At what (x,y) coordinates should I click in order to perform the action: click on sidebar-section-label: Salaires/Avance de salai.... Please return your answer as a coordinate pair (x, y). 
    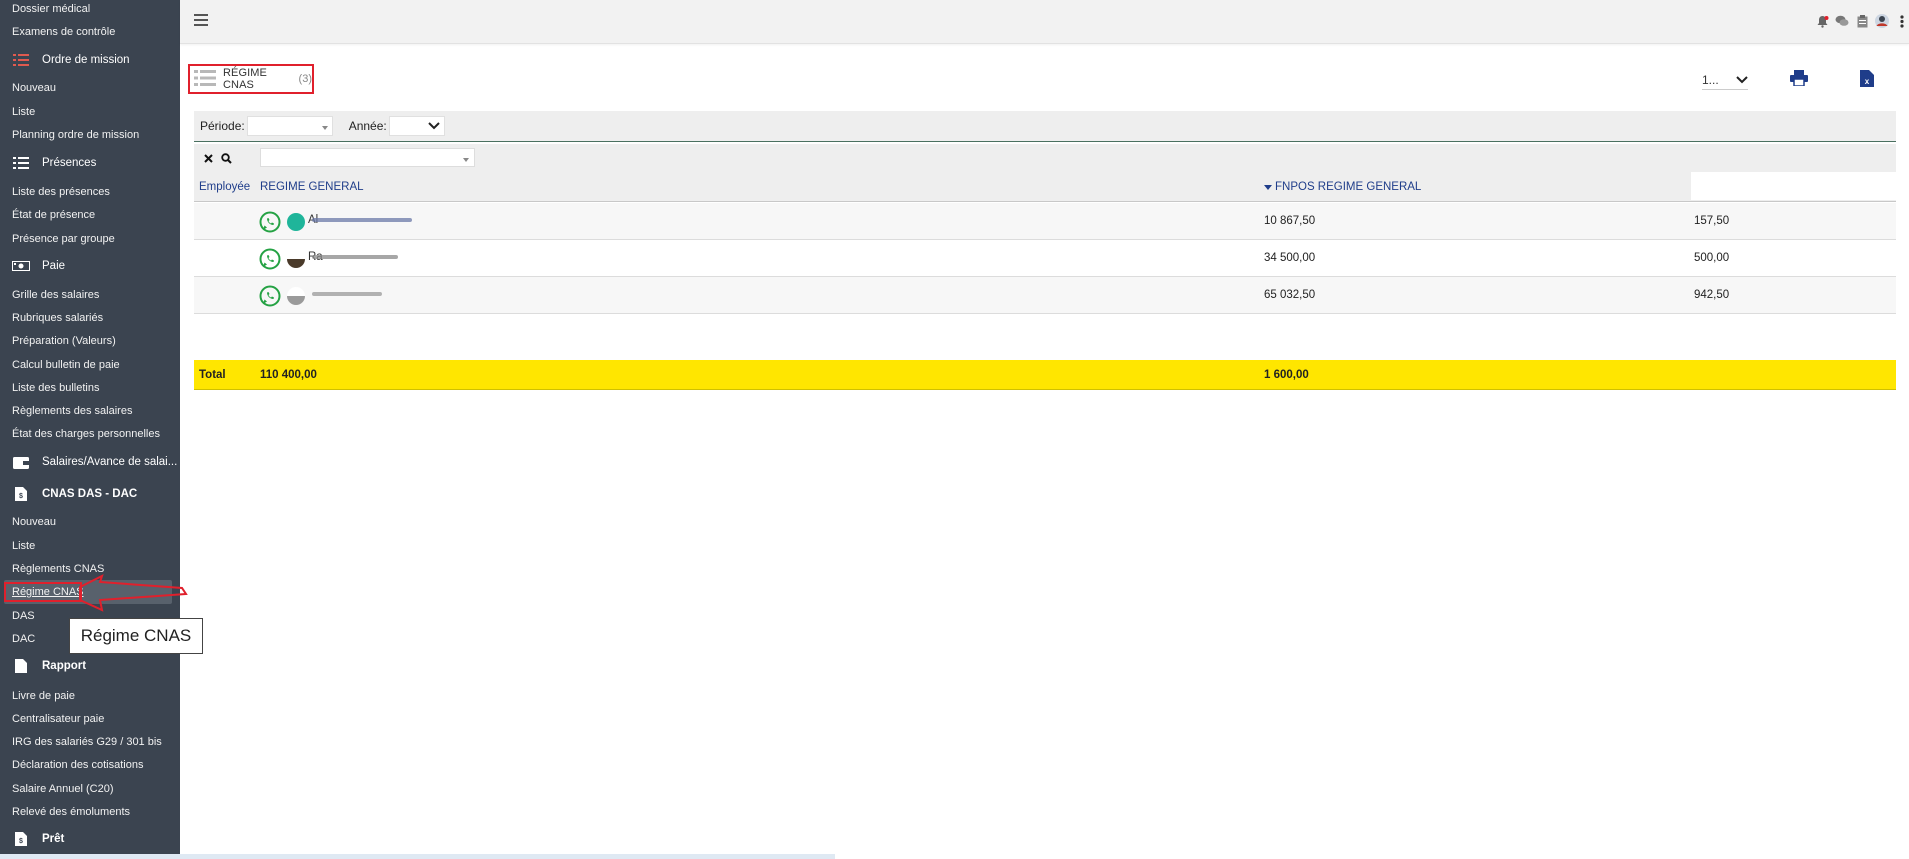
    Looking at the image, I should click on (110, 462).